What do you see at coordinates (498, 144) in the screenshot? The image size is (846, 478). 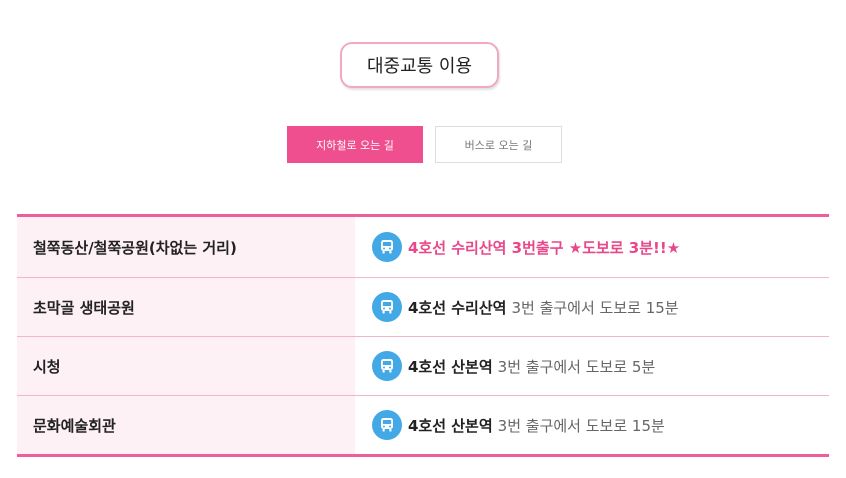 I see `tab-bus: 버스로 오는 길` at bounding box center [498, 144].